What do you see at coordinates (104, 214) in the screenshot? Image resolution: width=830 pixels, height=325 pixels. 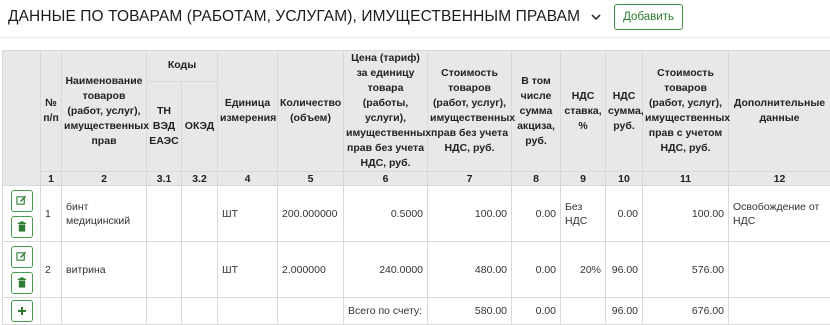 I see `cell-name: бинт медицинский` at bounding box center [104, 214].